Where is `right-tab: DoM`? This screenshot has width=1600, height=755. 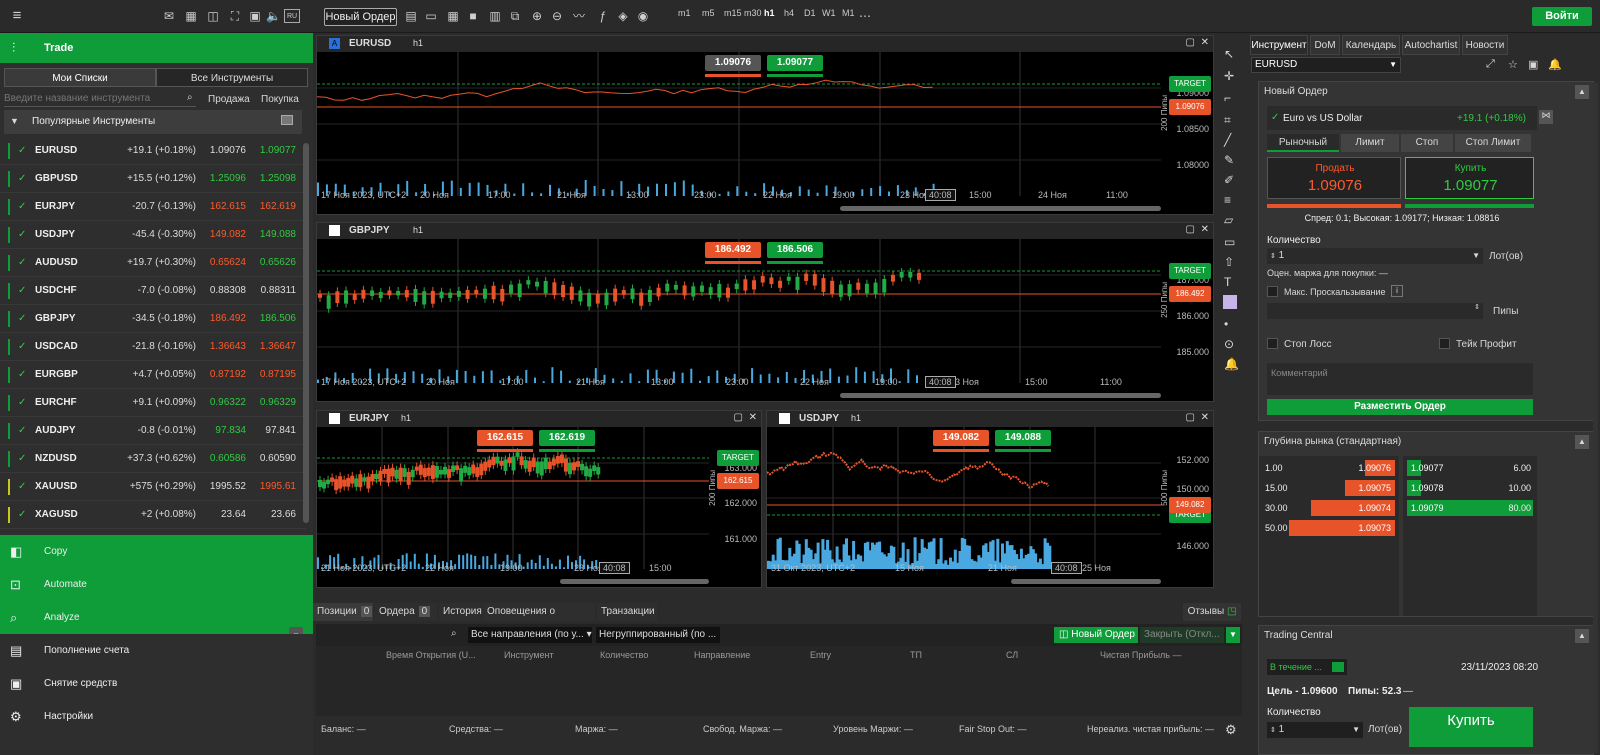 right-tab: DoM is located at coordinates (1325, 45).